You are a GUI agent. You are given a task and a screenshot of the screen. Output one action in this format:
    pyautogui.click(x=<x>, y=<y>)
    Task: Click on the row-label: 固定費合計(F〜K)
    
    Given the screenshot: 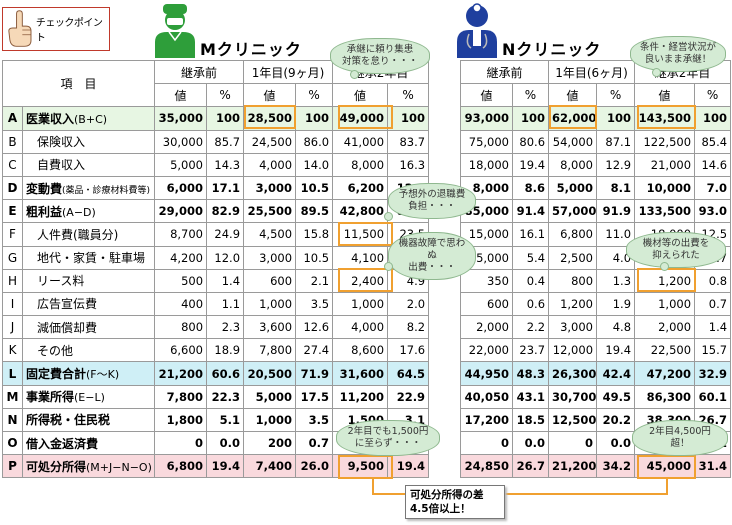 What is the action you would take?
    pyautogui.click(x=88, y=373)
    